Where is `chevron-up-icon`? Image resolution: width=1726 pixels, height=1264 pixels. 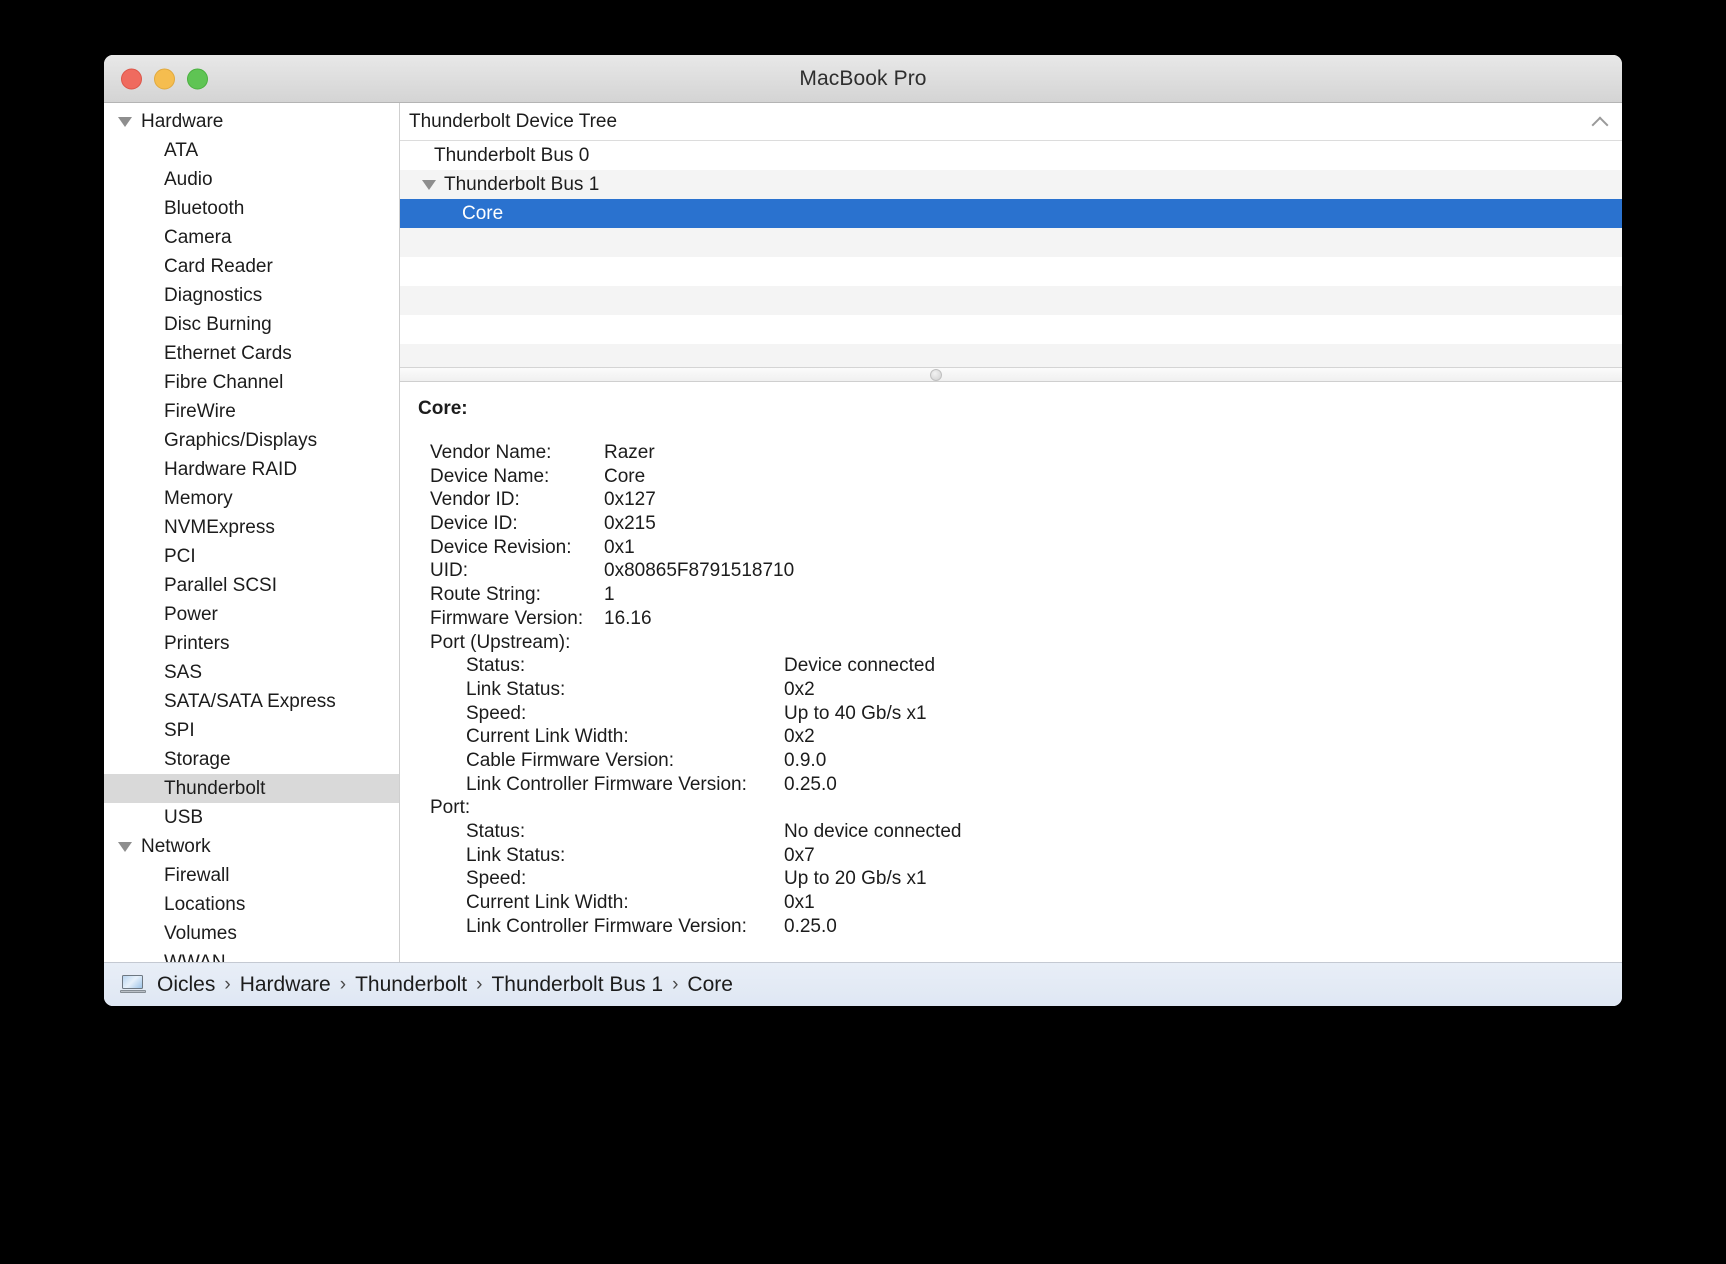 chevron-up-icon is located at coordinates (1600, 122).